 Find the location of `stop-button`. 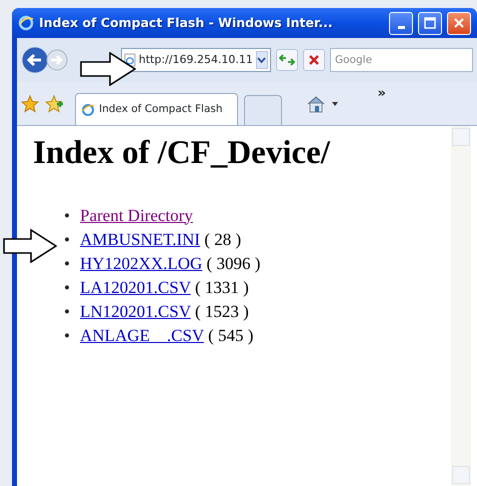

stop-button is located at coordinates (314, 60).